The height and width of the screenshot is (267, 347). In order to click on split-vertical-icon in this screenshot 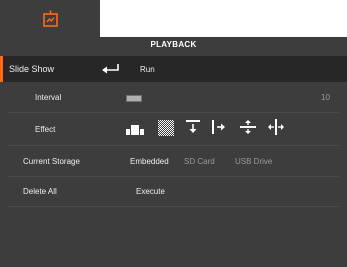, I will do `click(248, 128)`.